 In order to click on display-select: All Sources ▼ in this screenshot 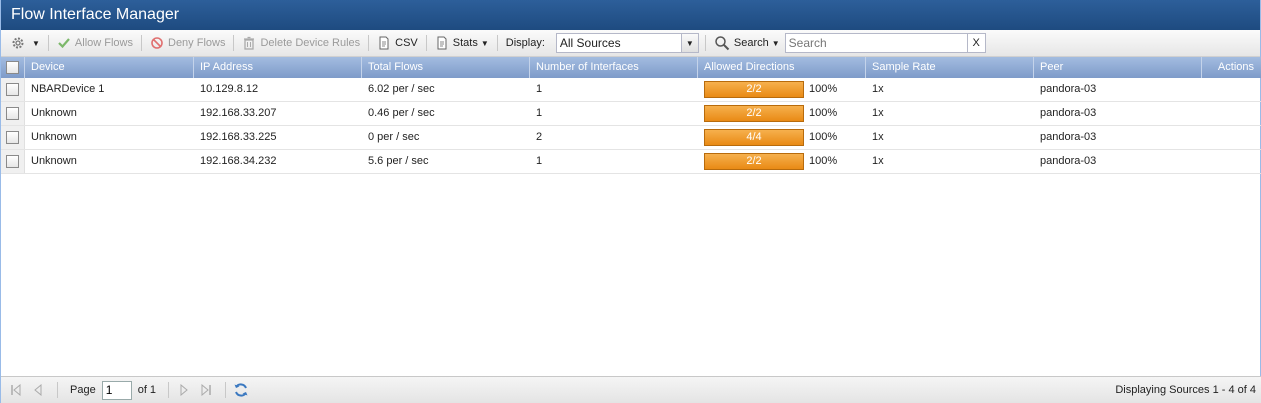, I will do `click(627, 43)`.